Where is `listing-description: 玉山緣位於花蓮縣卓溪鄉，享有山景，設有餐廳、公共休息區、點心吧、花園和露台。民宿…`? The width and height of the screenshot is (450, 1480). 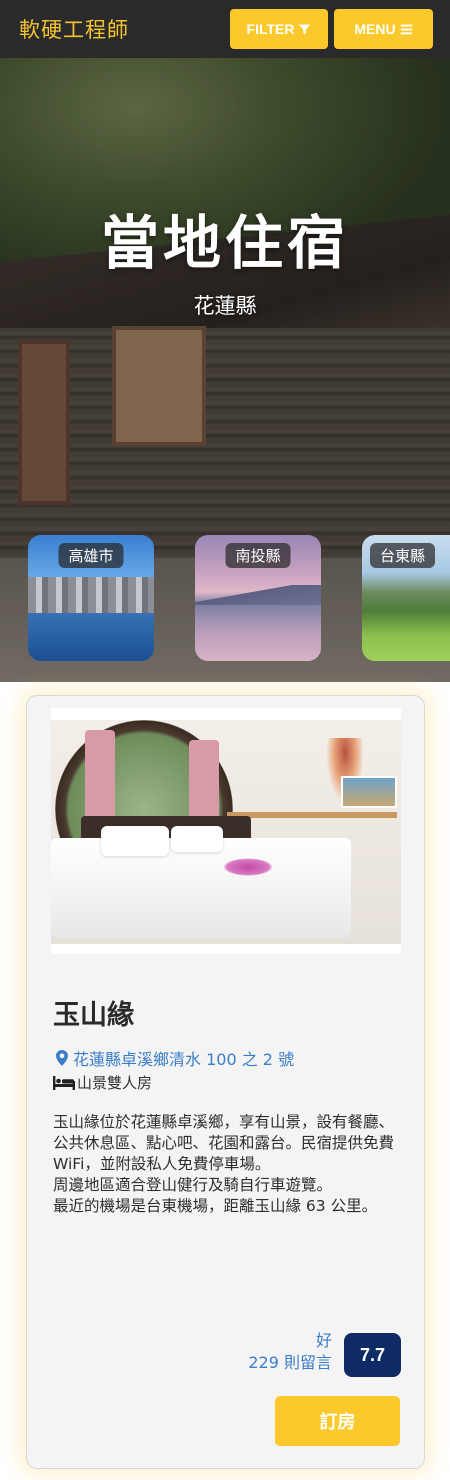 listing-description: 玉山緣位於花蓮縣卓溪鄉，享有山景，設有餐廳、公共休息區、點心吧、花園和露台。民宿… is located at coordinates (225, 1164).